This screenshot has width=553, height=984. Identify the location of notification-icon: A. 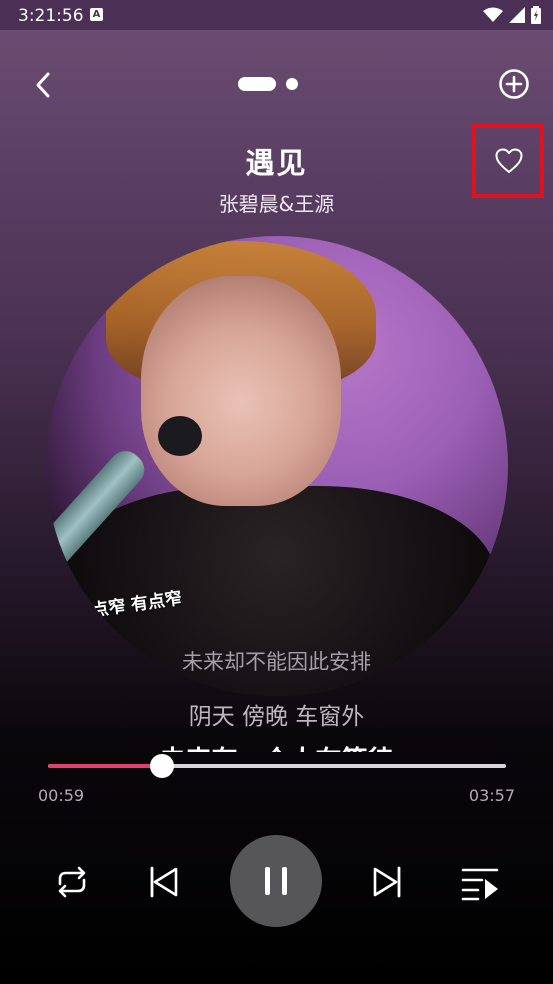
(96, 14).